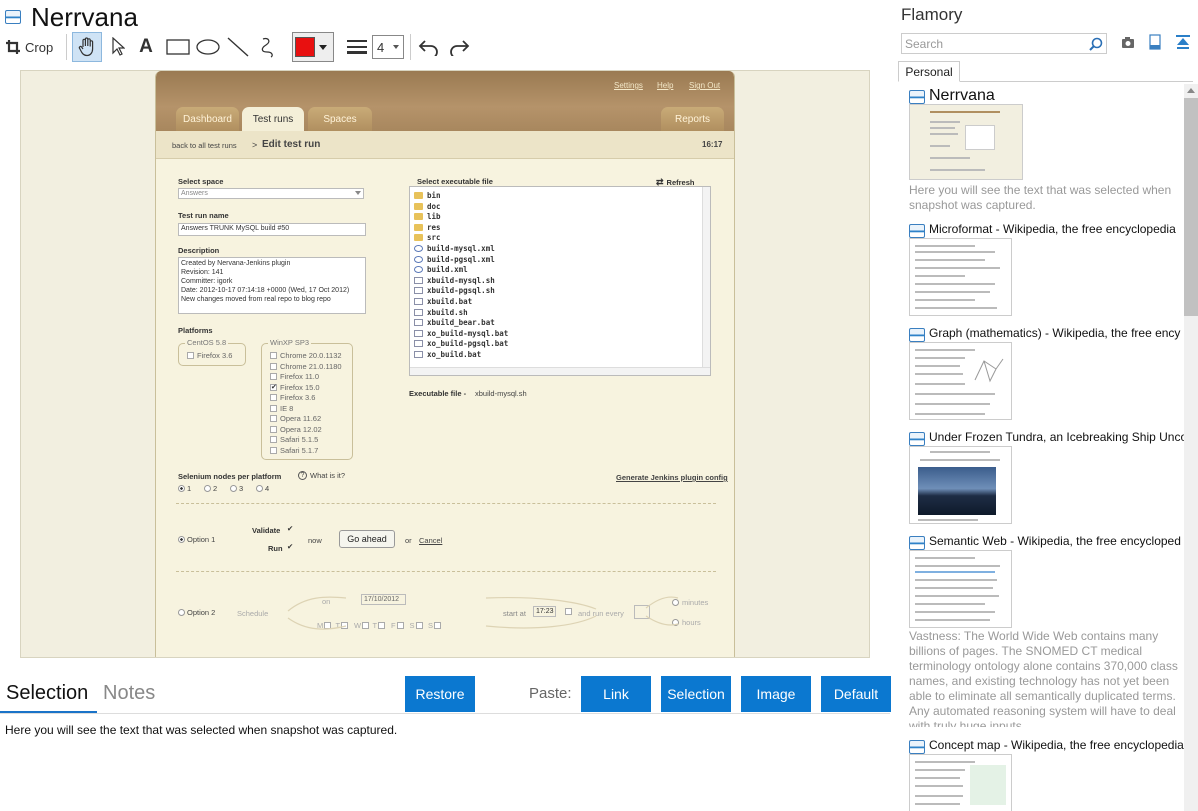 The height and width of the screenshot is (811, 1198). What do you see at coordinates (388, 47) in the screenshot?
I see `line-width-select: 4` at bounding box center [388, 47].